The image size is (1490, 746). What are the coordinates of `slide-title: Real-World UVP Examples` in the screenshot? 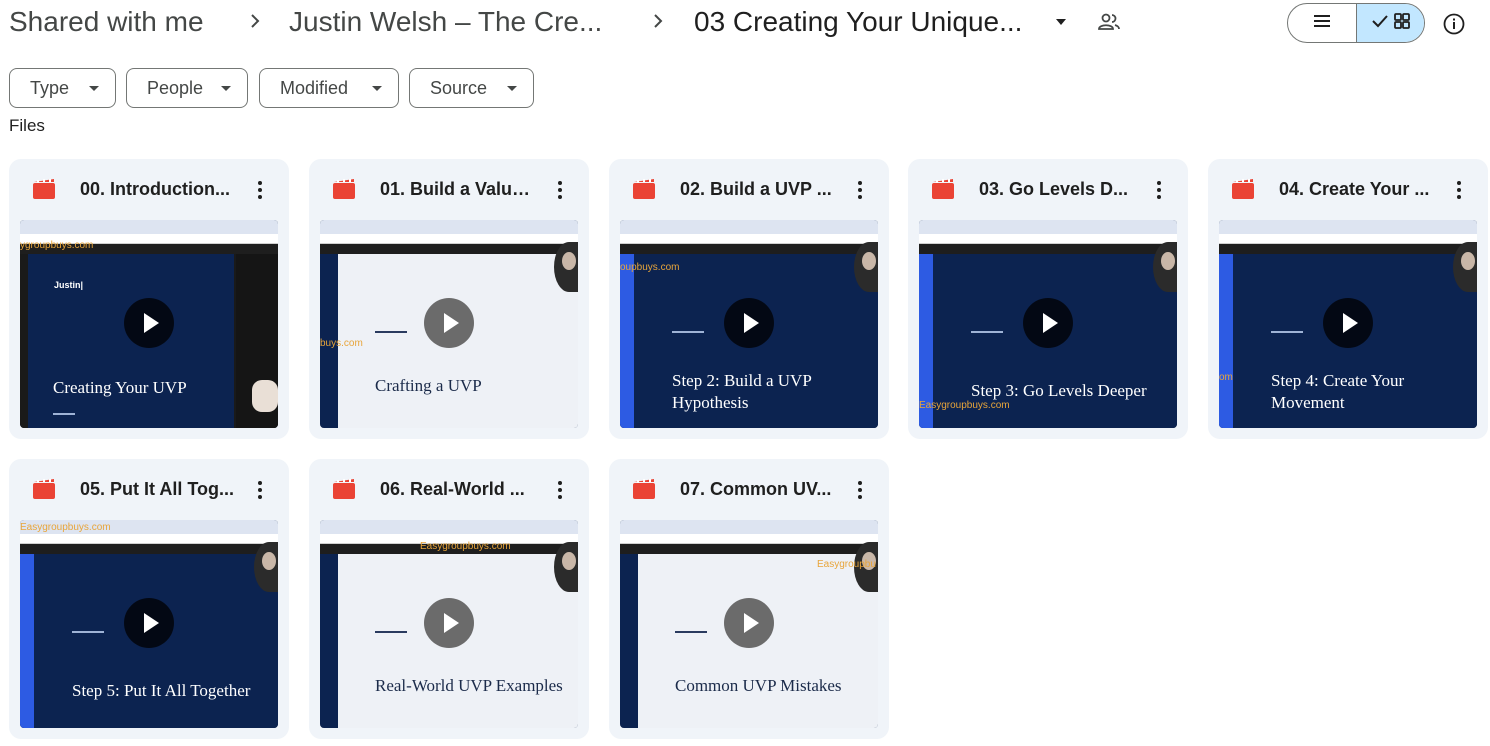 It's located at (469, 685).